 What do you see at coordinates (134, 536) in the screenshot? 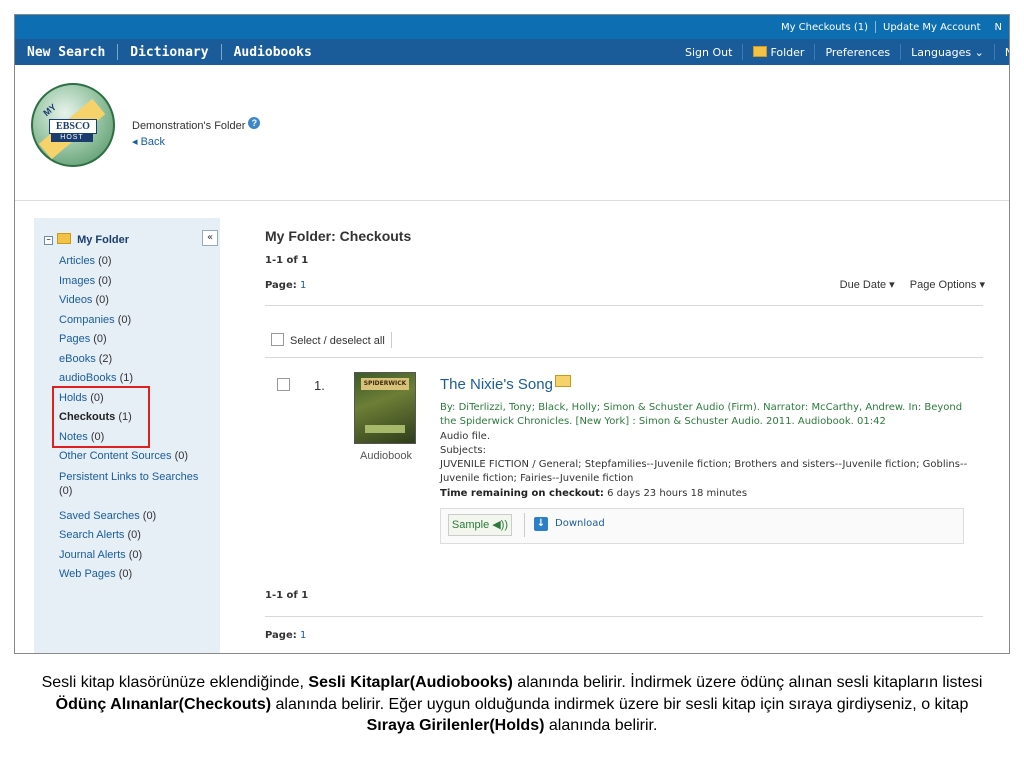
I see `sidebar-item-search-alerts: Search Alerts (0)` at bounding box center [134, 536].